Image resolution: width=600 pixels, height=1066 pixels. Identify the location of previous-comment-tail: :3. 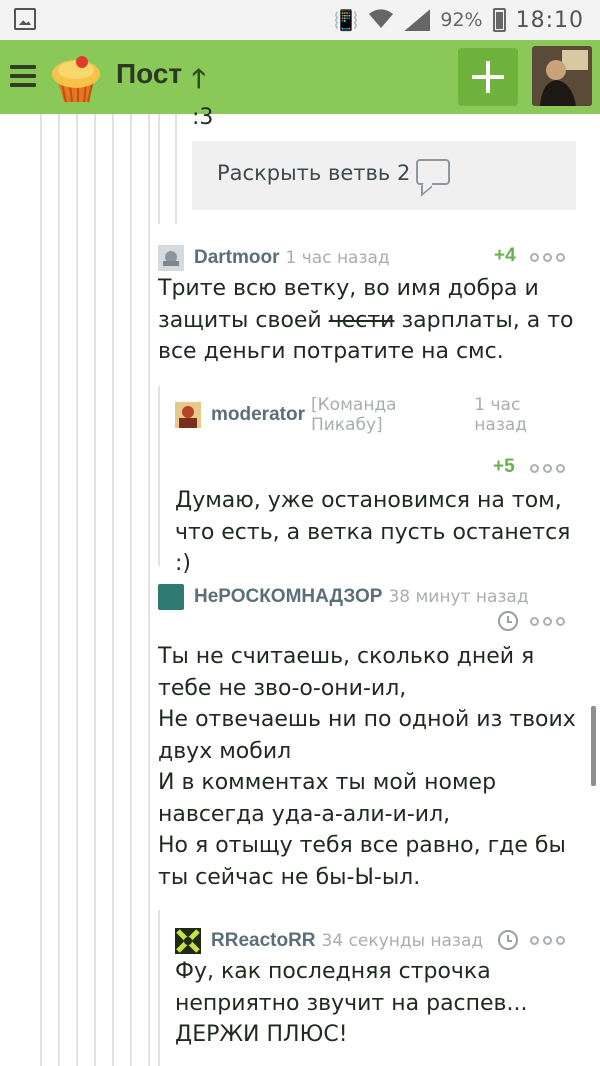
(203, 117).